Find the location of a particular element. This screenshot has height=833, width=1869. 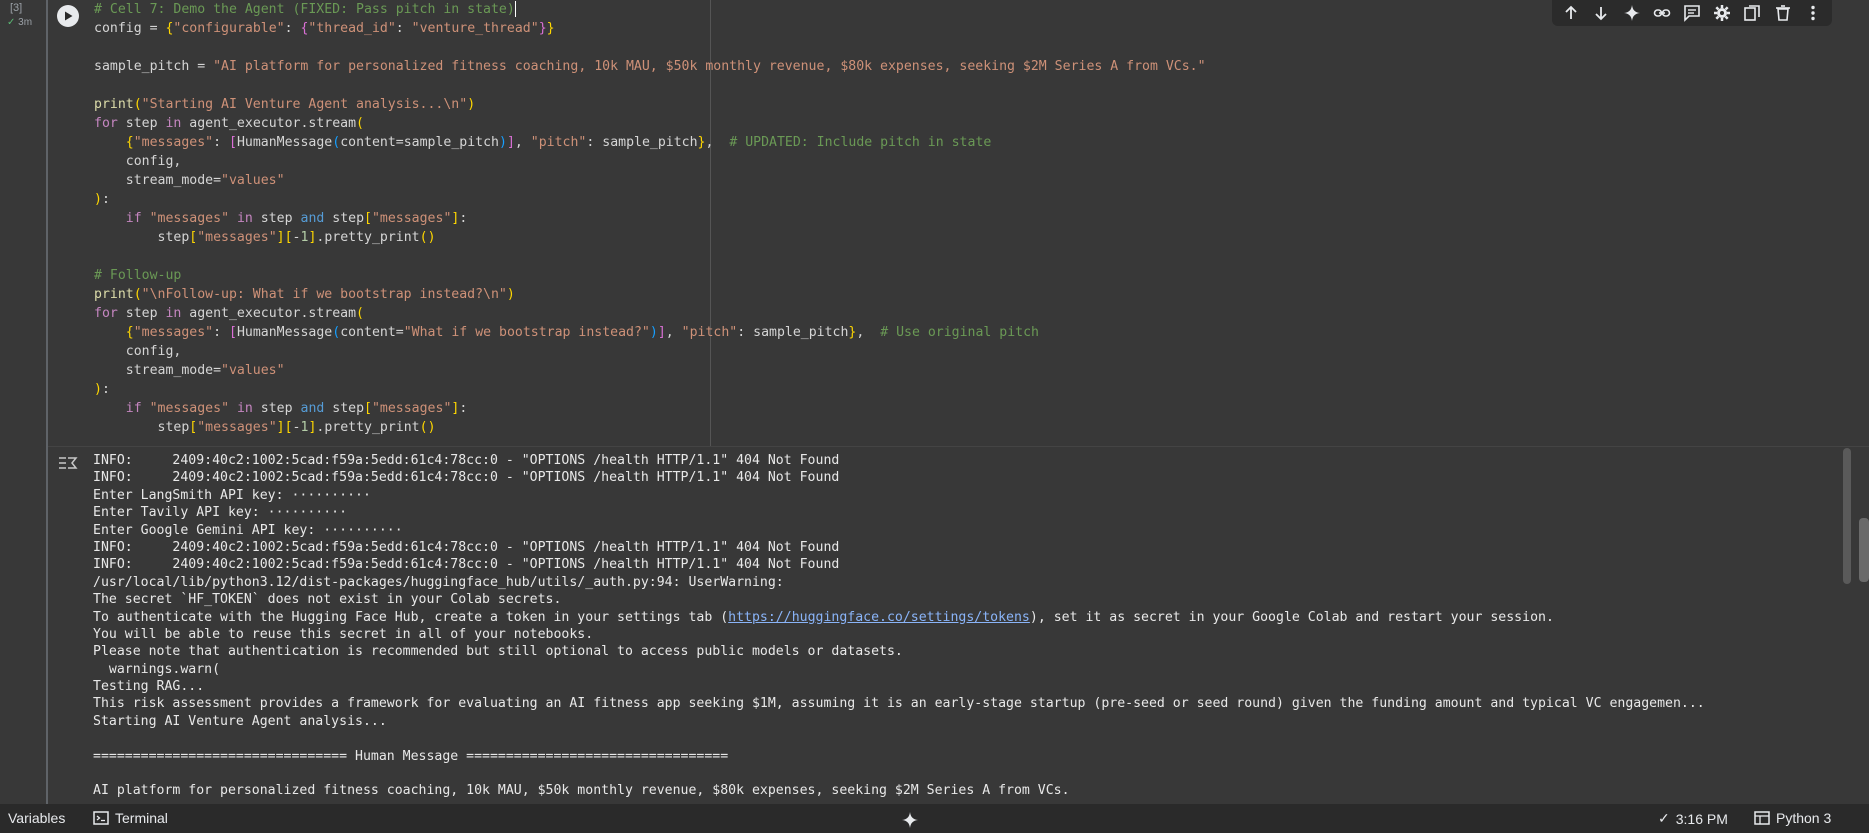

text-cursor is located at coordinates (515, 9).